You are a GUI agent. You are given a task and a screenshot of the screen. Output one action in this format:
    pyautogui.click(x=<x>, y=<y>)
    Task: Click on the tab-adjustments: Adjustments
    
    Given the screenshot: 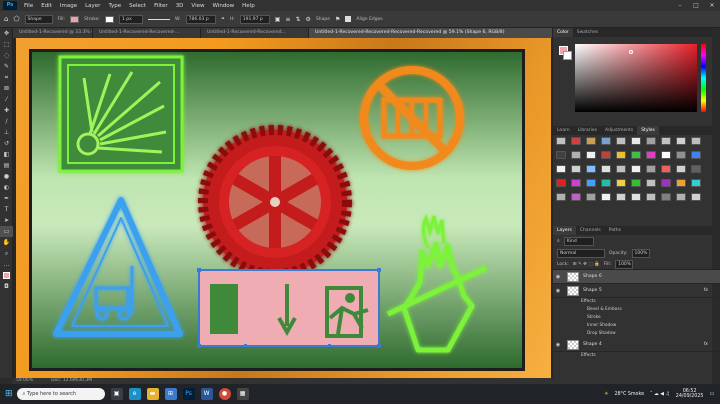 What is the action you would take?
    pyautogui.click(x=619, y=130)
    